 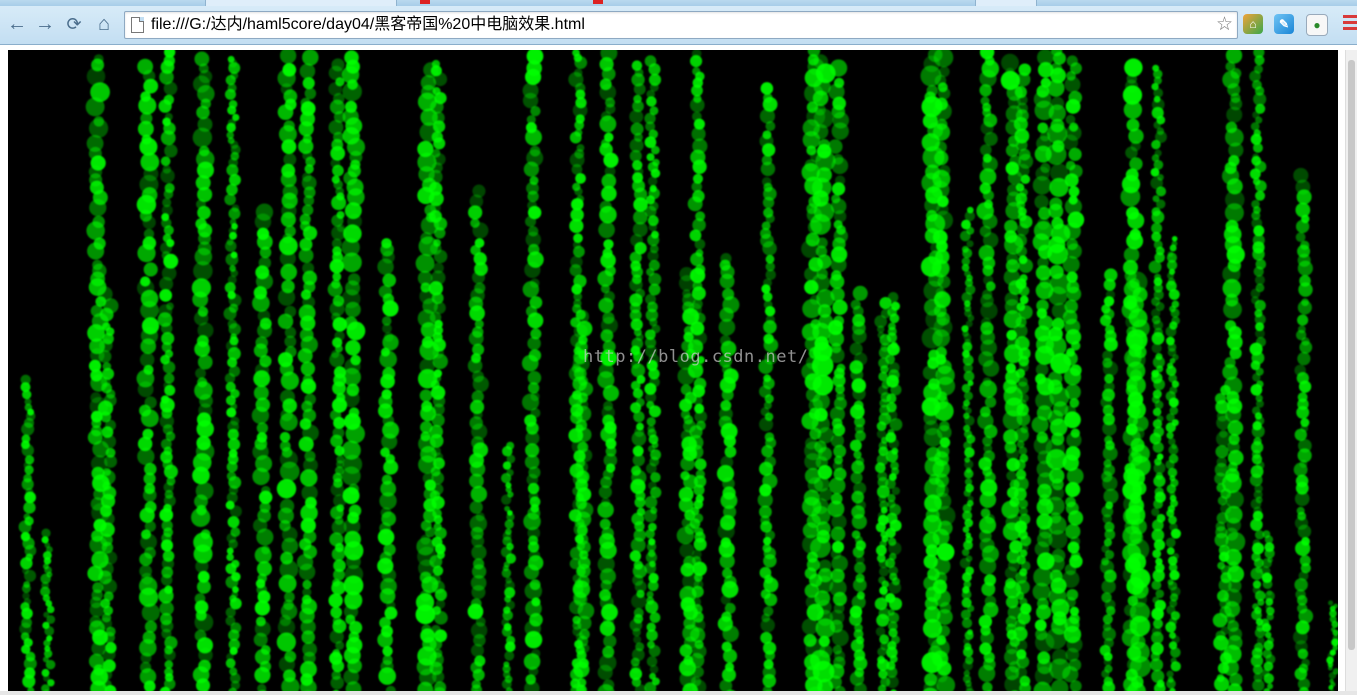 I want to click on home-icon: ⌂, so click(x=104, y=24).